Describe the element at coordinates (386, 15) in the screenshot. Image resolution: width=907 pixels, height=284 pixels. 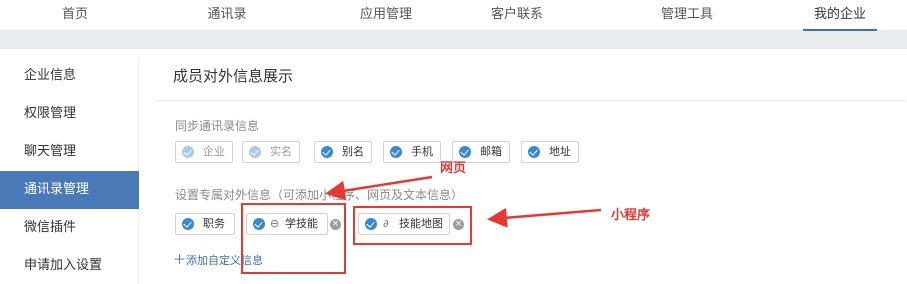
I see `nav-item-app-management: 应用管理` at that location.